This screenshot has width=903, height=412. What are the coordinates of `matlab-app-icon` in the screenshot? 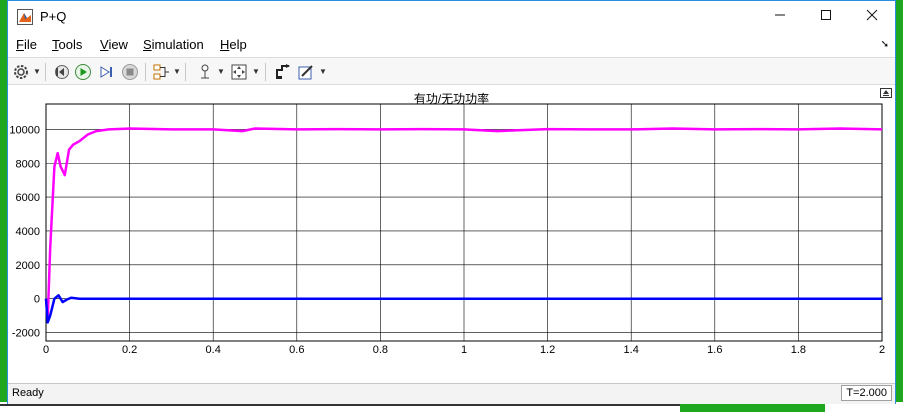 It's located at (25, 17).